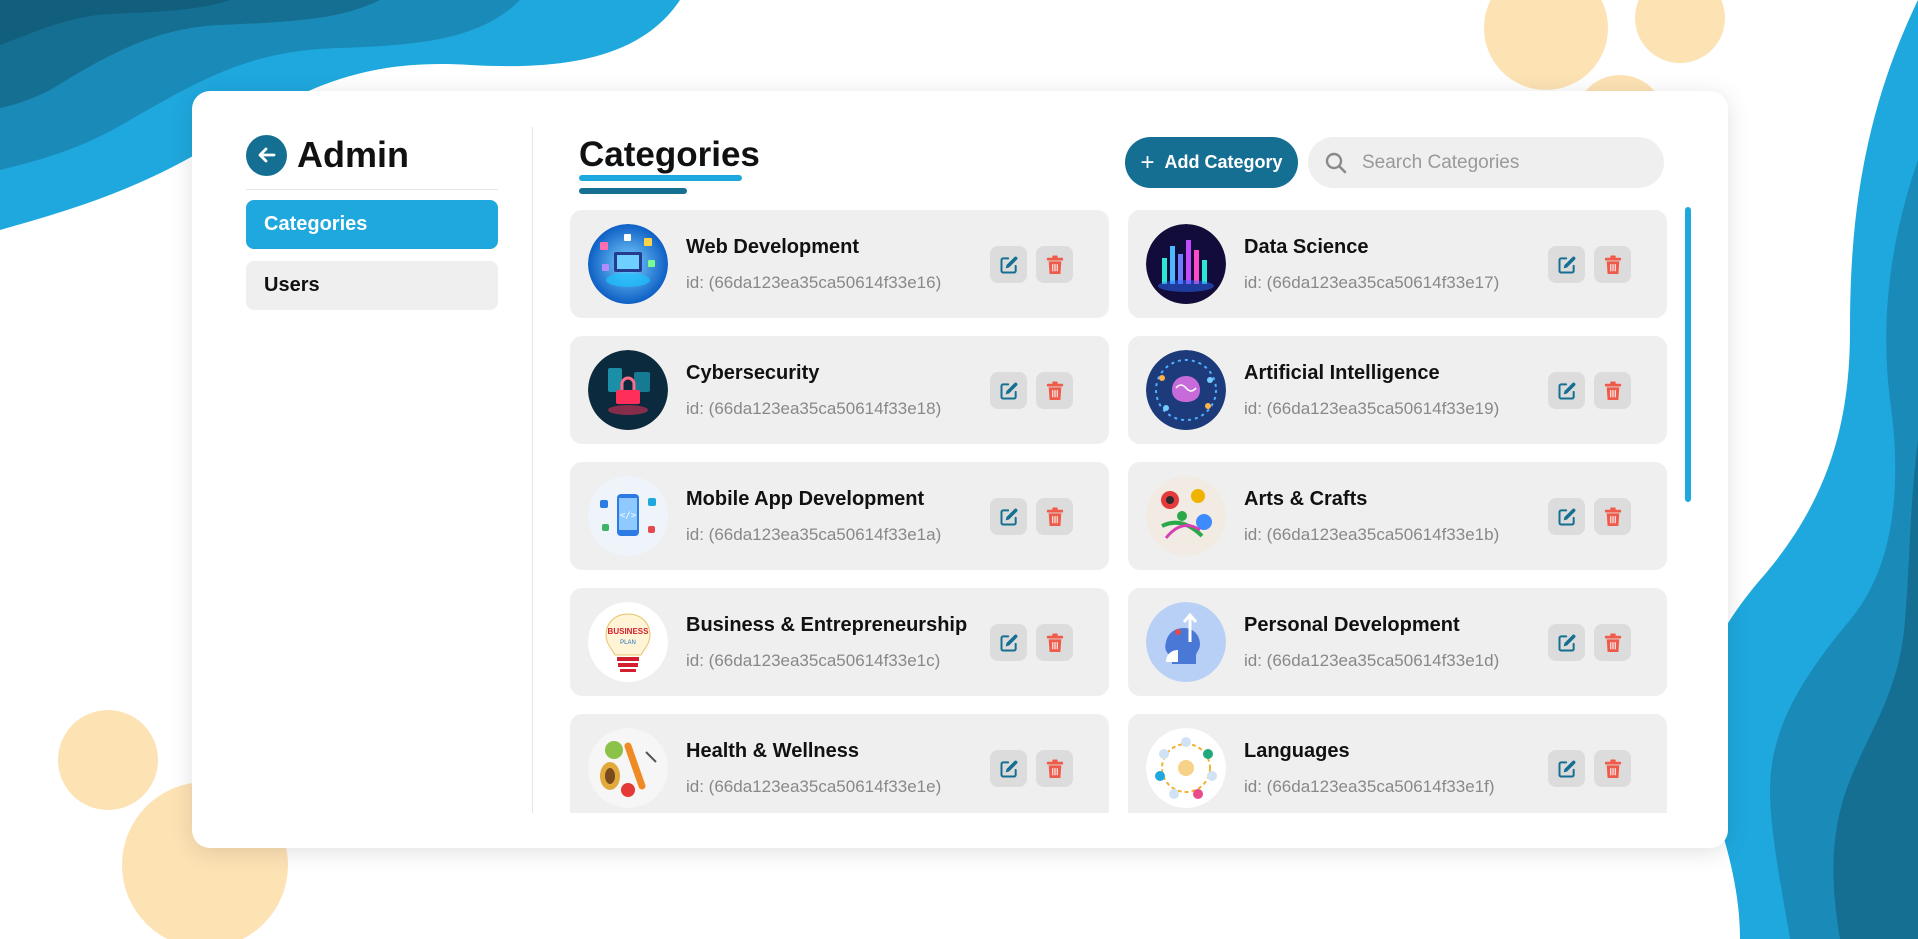 The width and height of the screenshot is (1918, 939). What do you see at coordinates (1688, 354) in the screenshot?
I see `scrollbar-thumb` at bounding box center [1688, 354].